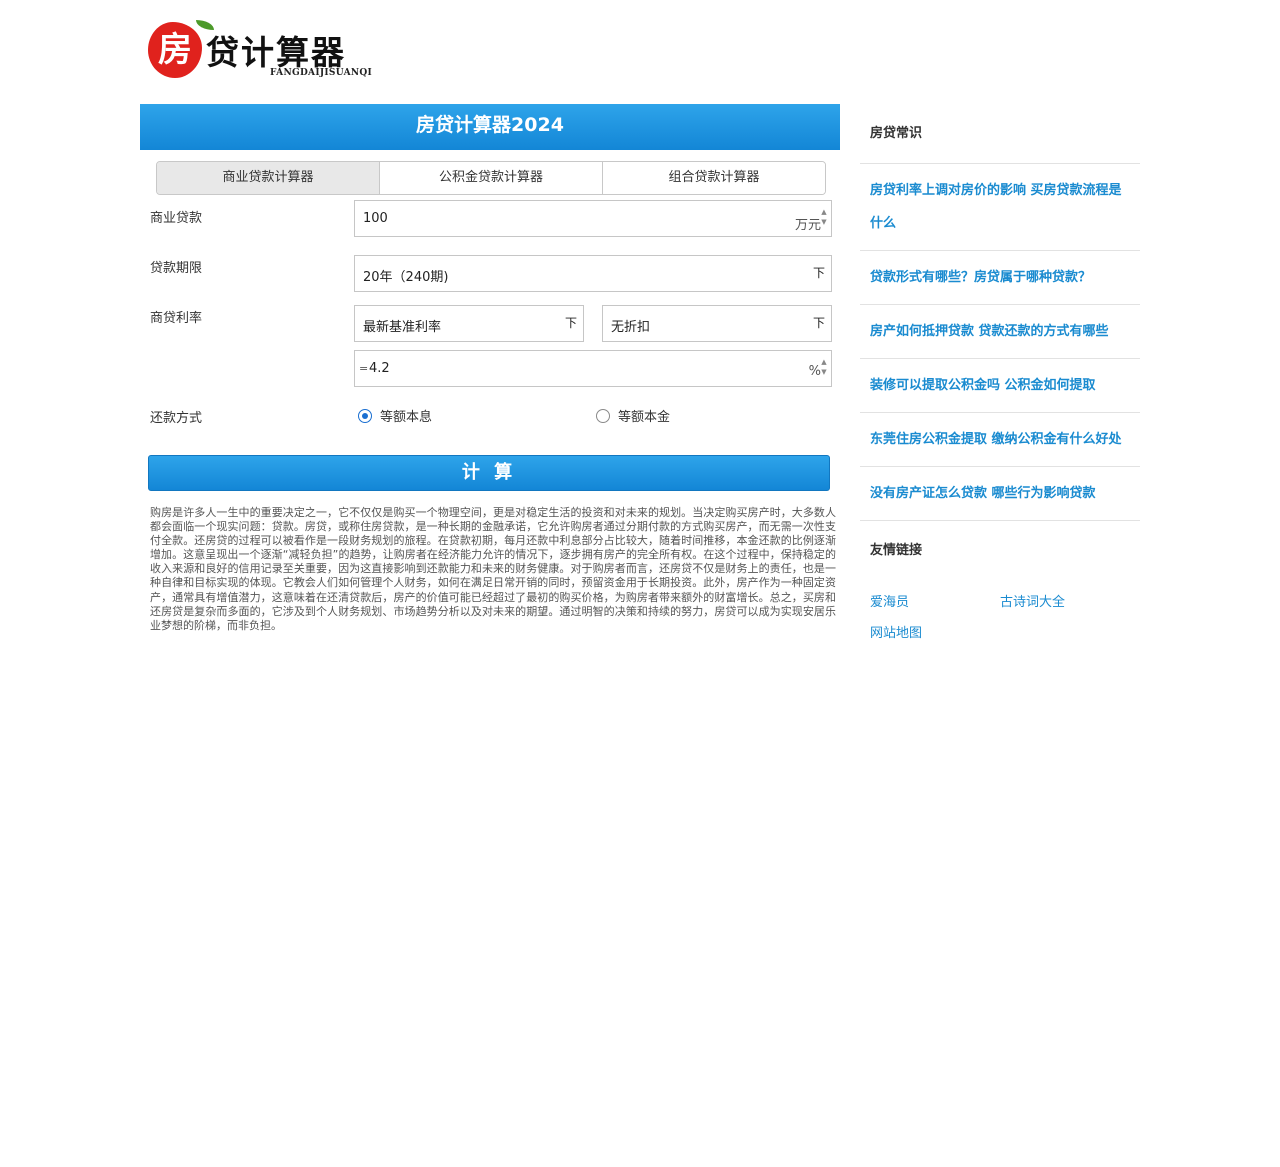 This screenshot has width=1280, height=1167. What do you see at coordinates (176, 418) in the screenshot?
I see `repayment-label: 还款方式` at bounding box center [176, 418].